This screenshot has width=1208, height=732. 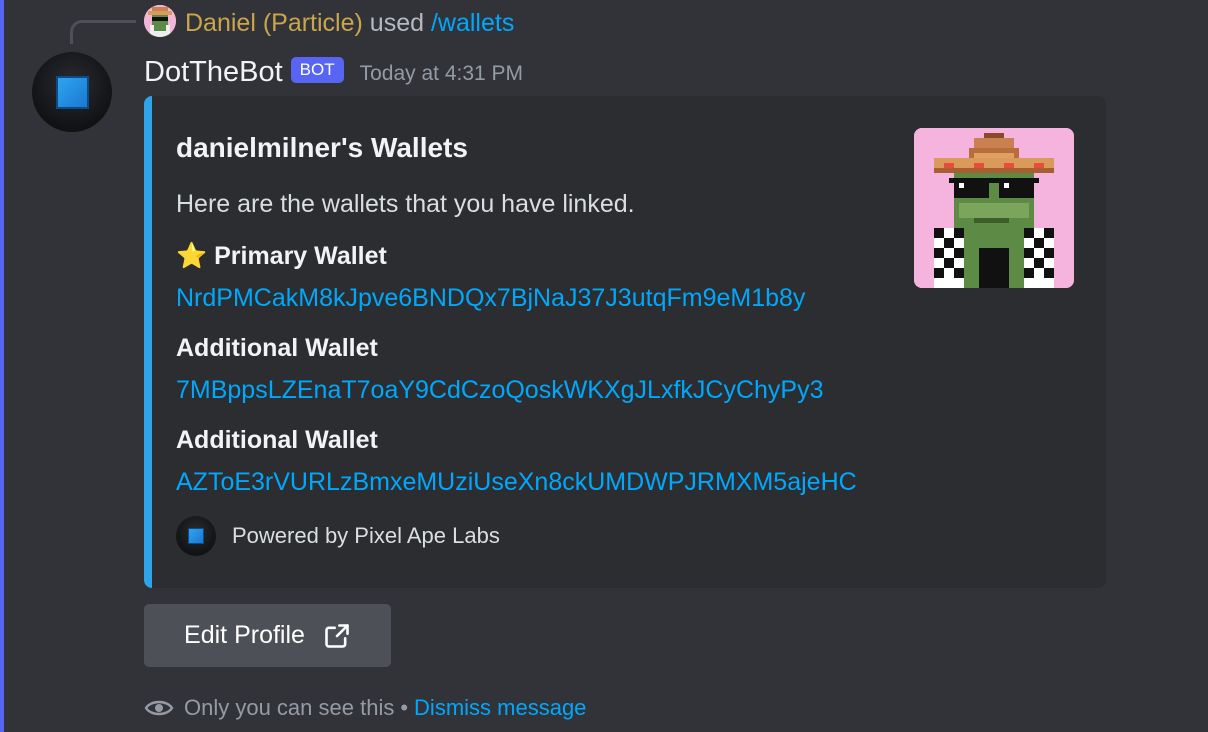 What do you see at coordinates (500, 708) in the screenshot?
I see `dismiss-message-link: Dismiss message` at bounding box center [500, 708].